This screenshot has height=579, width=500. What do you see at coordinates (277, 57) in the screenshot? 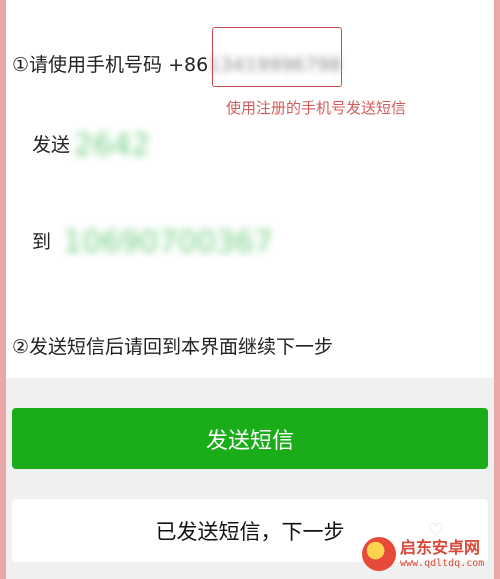
I see `phone-highlight-box` at bounding box center [277, 57].